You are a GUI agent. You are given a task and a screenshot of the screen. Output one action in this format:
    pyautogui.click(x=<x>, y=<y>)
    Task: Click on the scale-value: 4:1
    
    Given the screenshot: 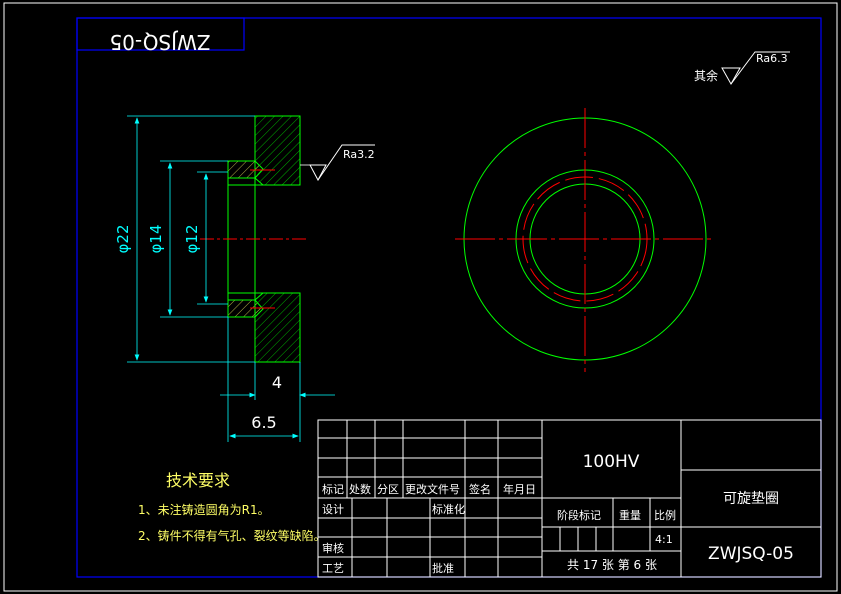 What is the action you would take?
    pyautogui.click(x=664, y=539)
    